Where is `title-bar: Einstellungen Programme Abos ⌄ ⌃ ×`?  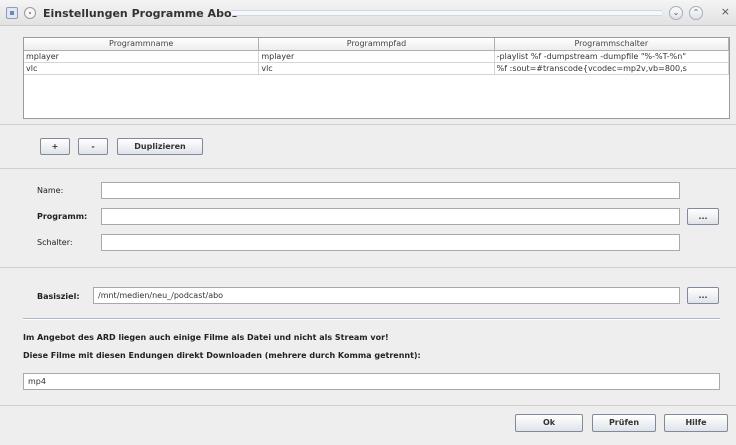
title-bar: Einstellungen Programme Abos ⌄ ⌃ × is located at coordinates (368, 13).